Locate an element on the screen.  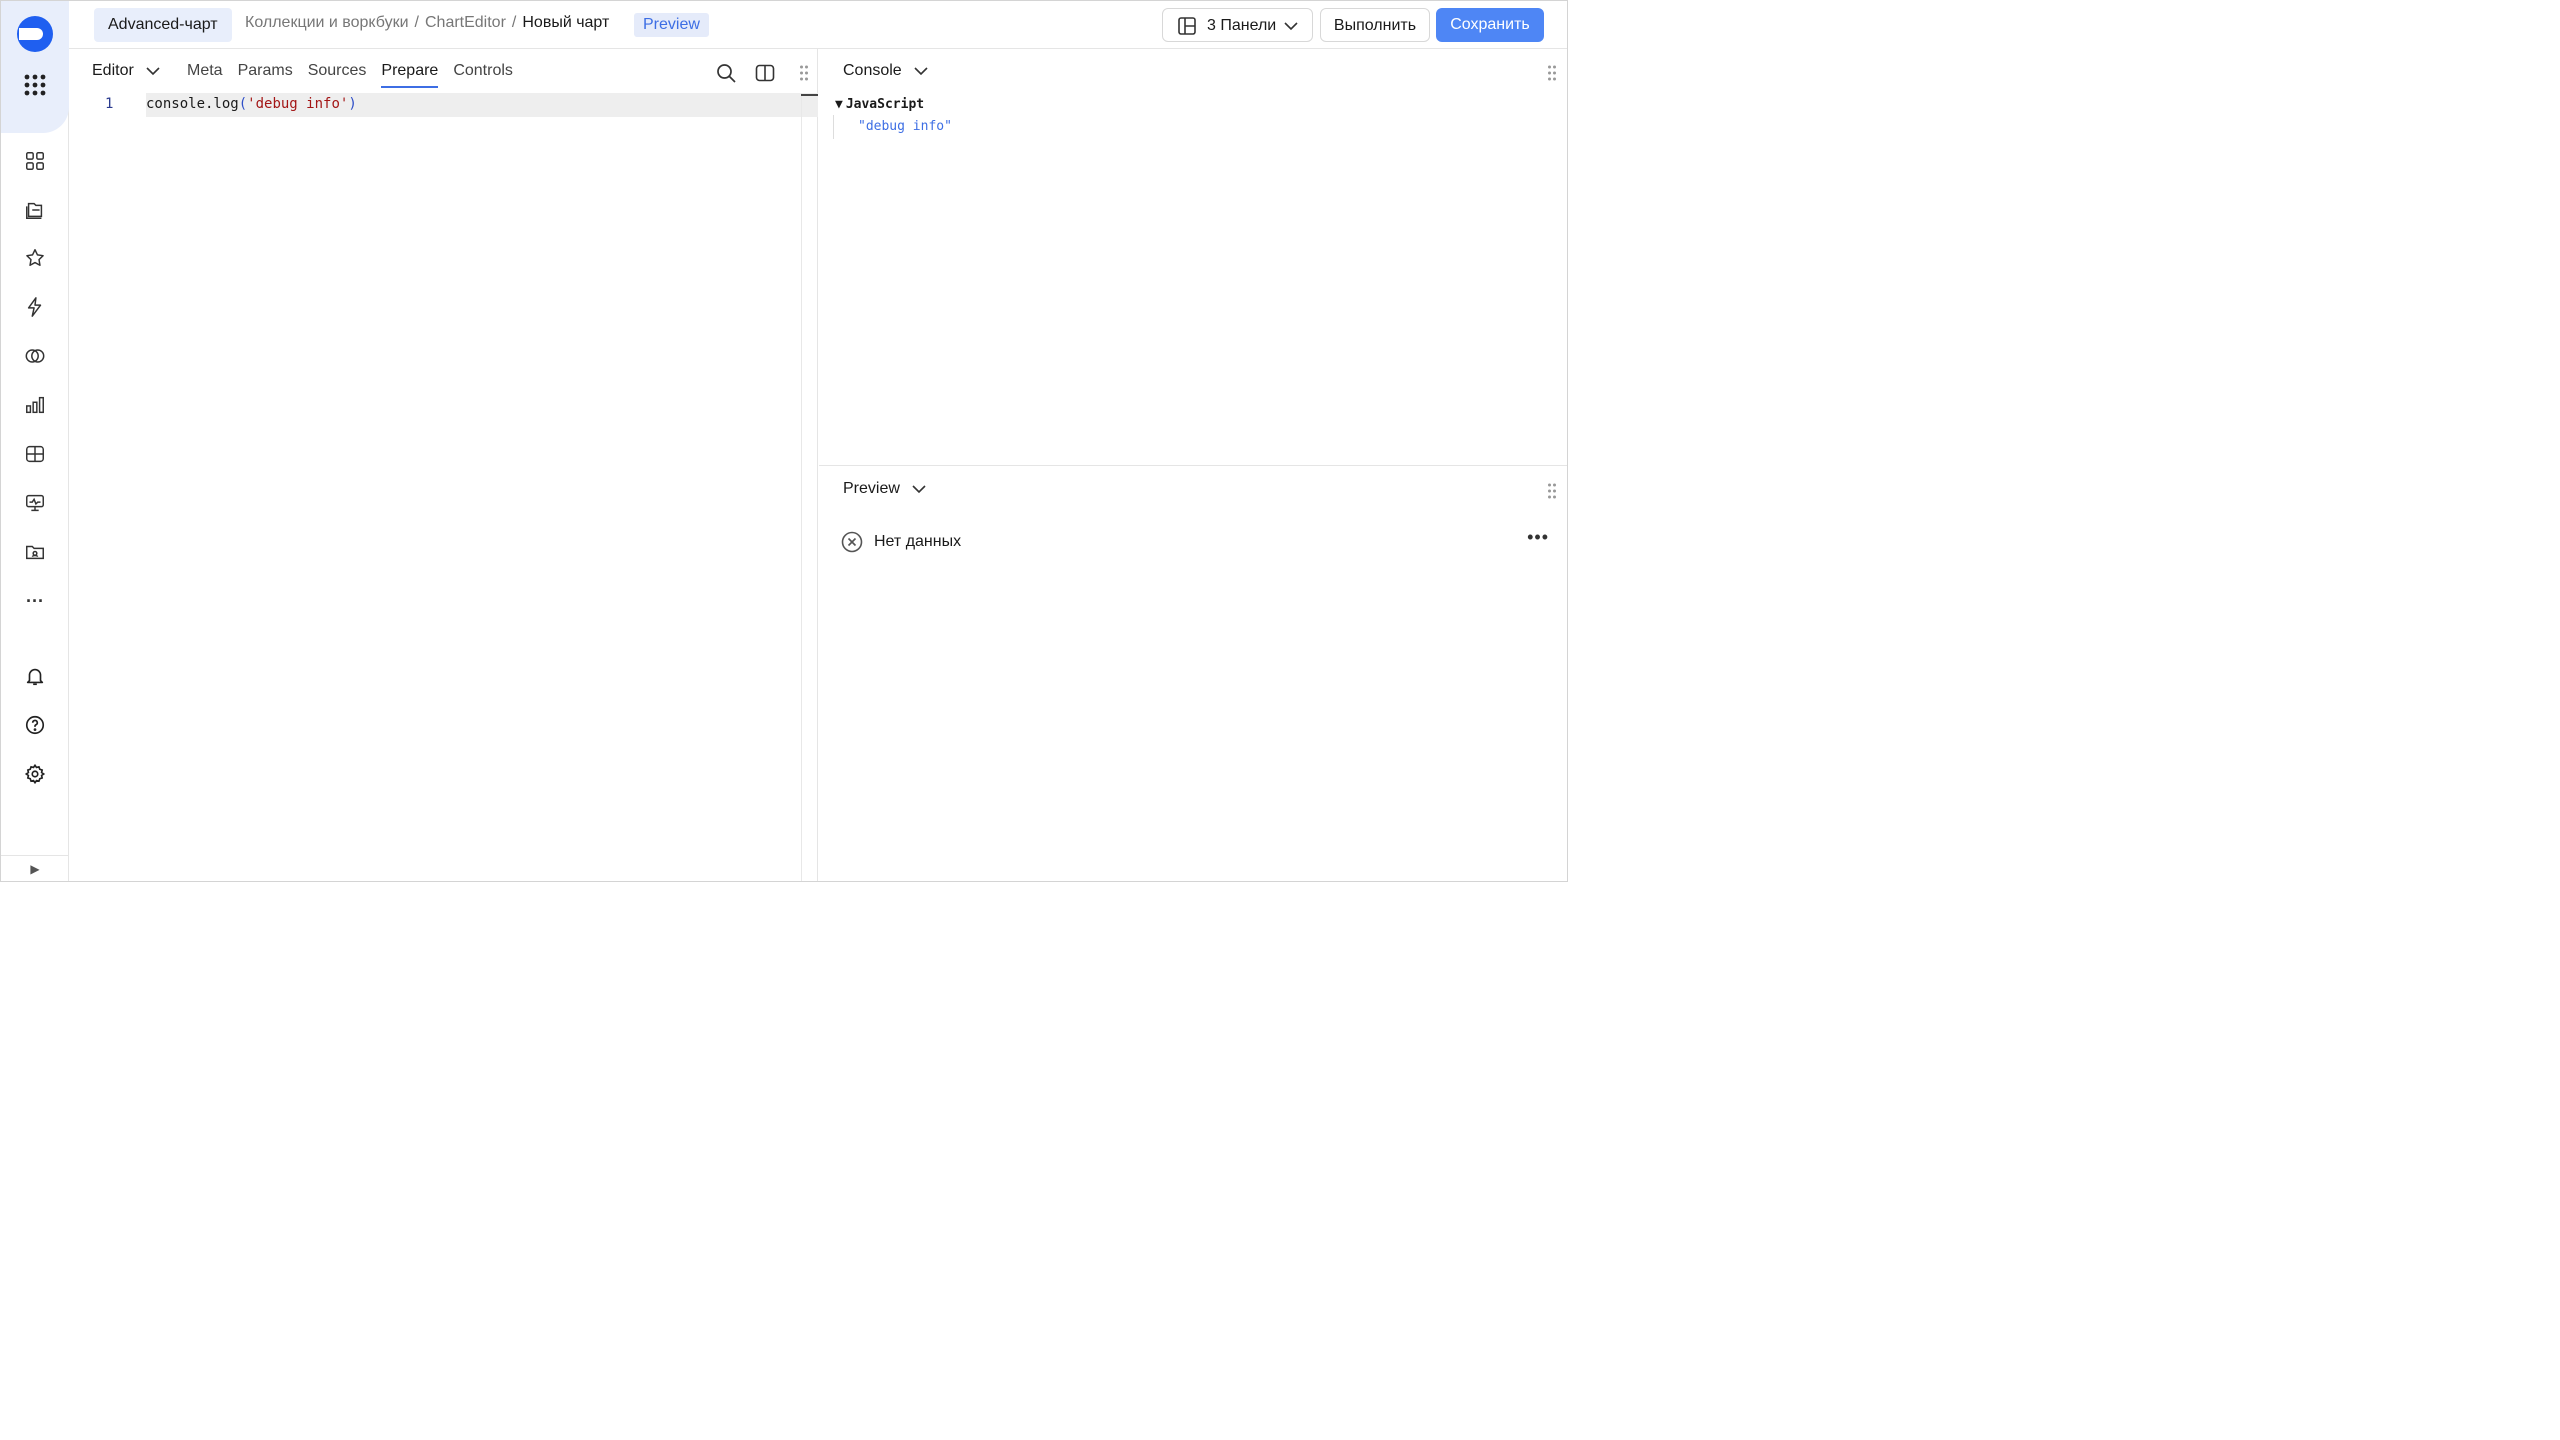
settings-icon is located at coordinates (35, 774).